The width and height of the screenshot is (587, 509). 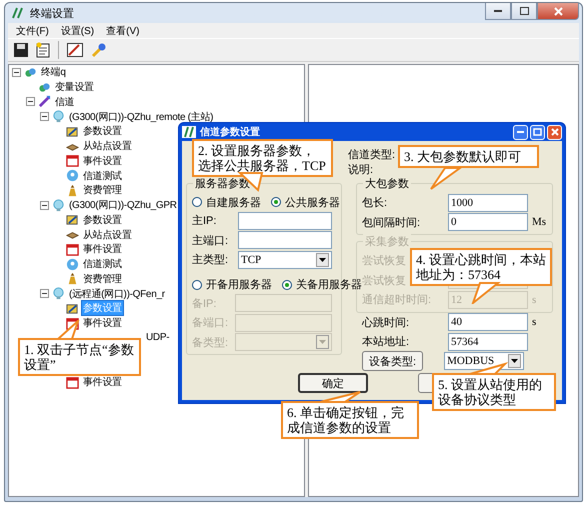 What do you see at coordinates (141, 116) in the screenshot?
I see `tree-item: (G300(网口))-QZhu_remote (主站)` at bounding box center [141, 116].